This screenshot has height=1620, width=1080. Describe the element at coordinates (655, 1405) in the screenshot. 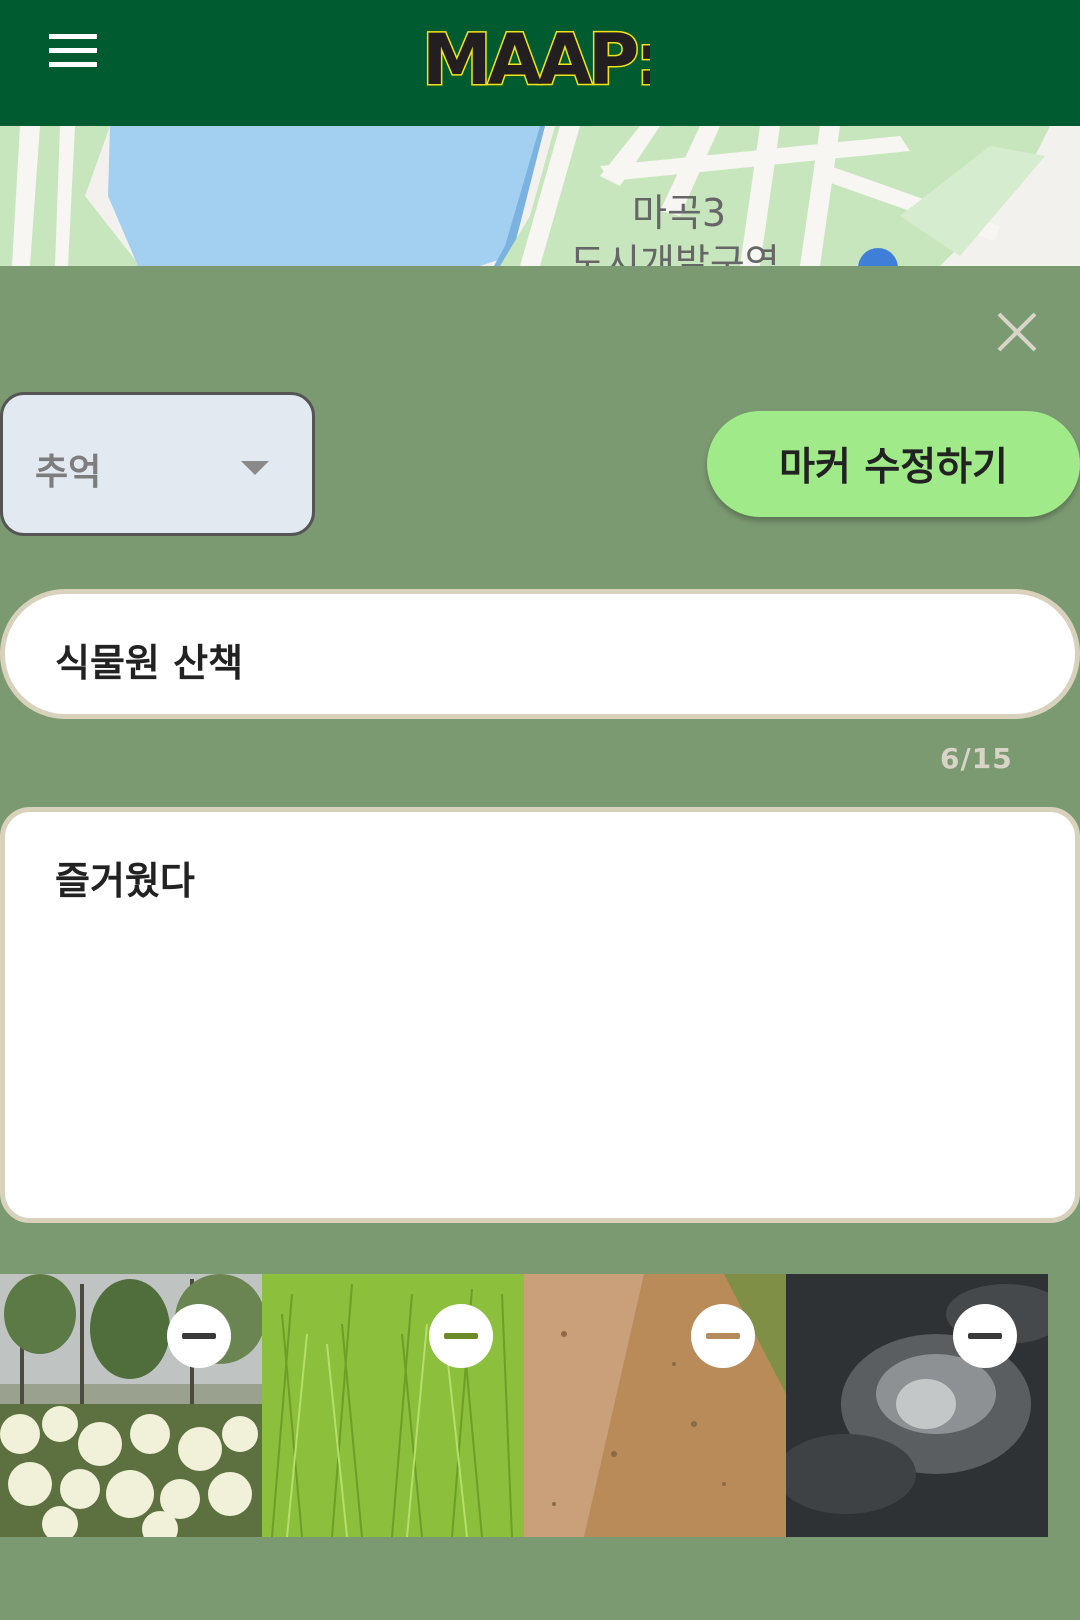

I see `photo-thumbnail-dirt-path` at that location.